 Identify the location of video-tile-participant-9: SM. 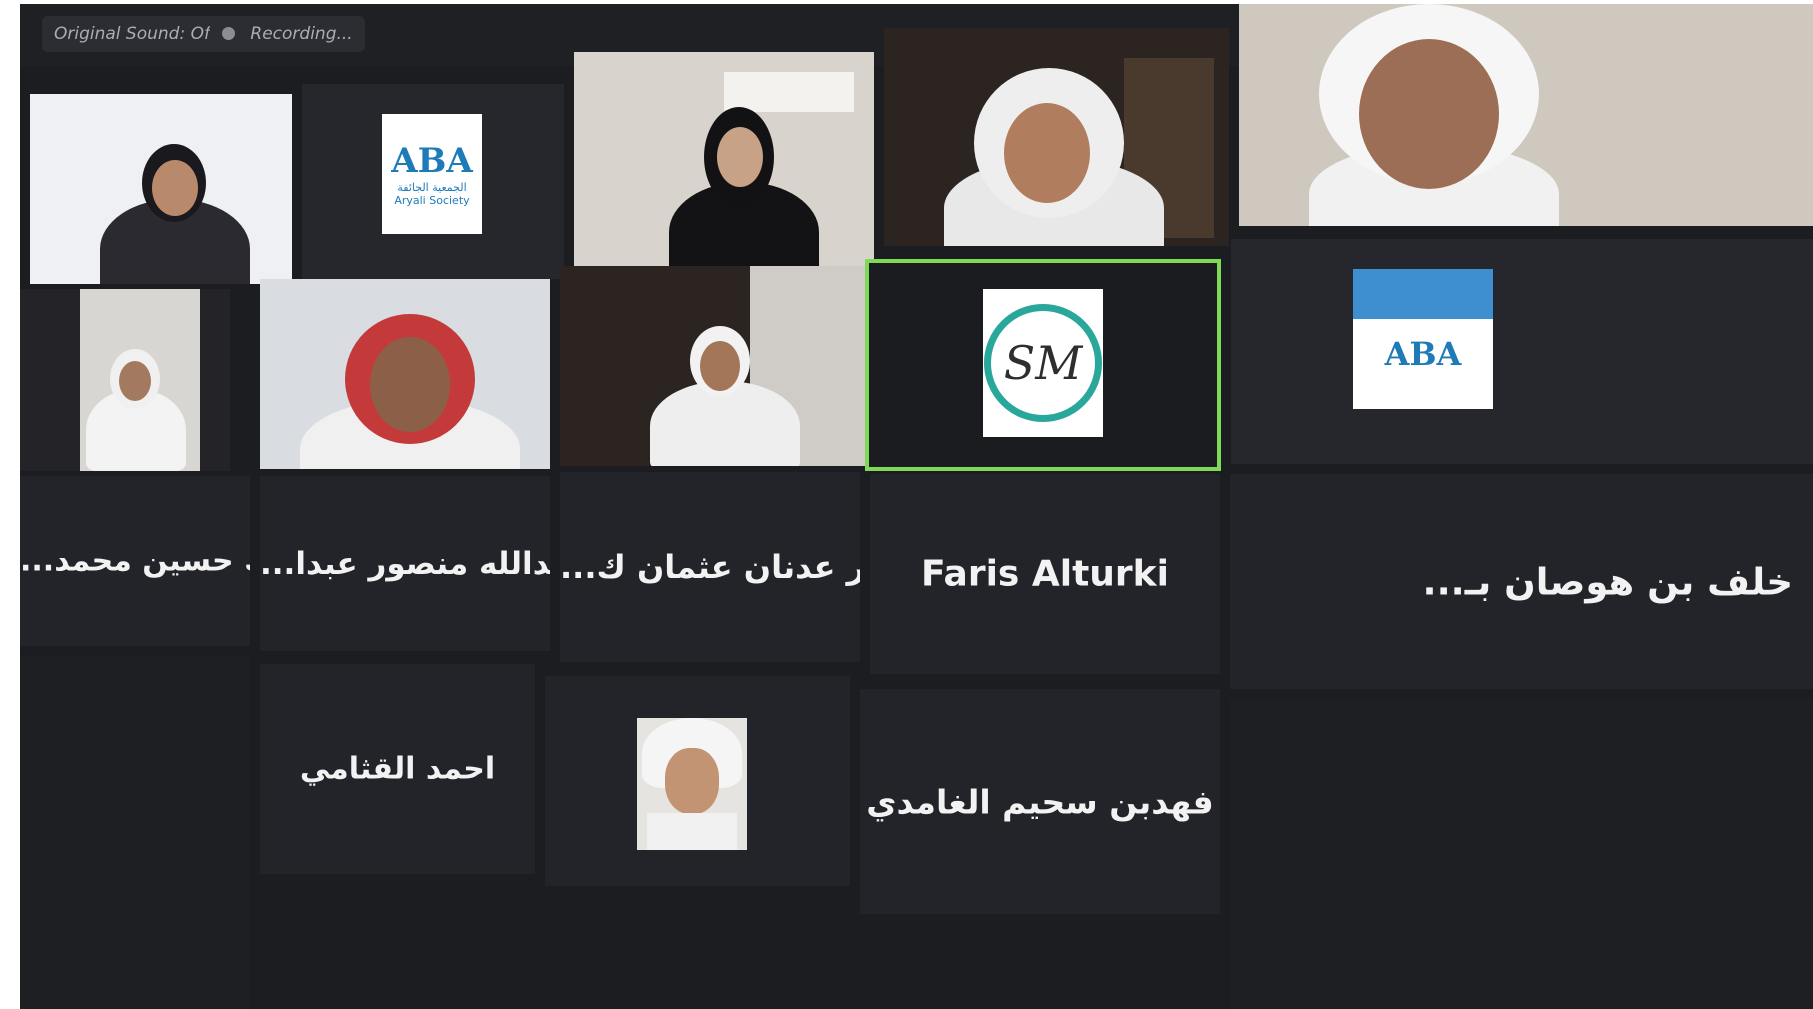
(1043, 365).